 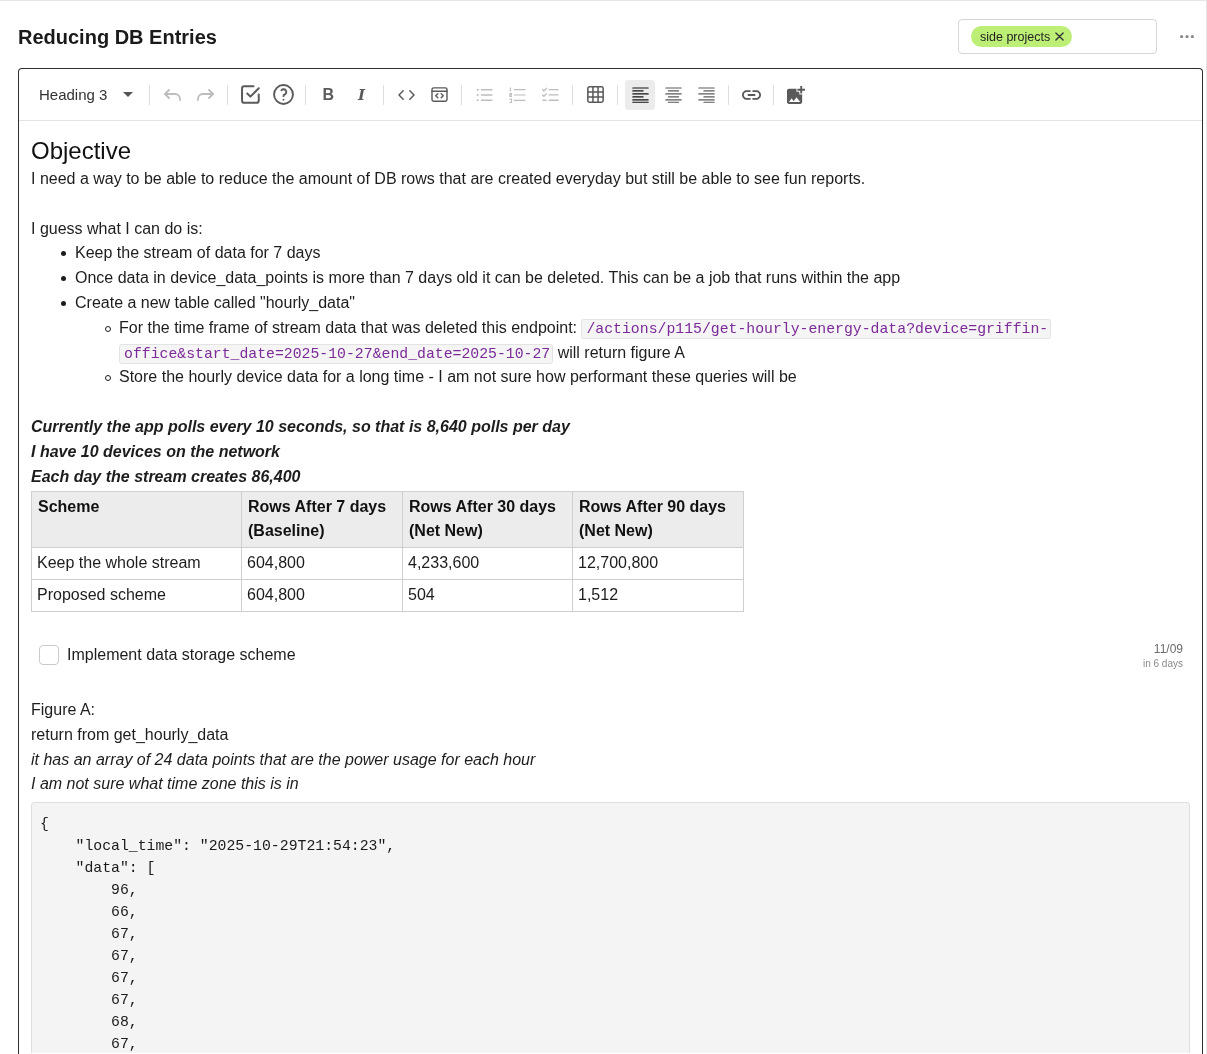 I want to click on table-header-cell: Rows After 90 days (Net New), so click(x=658, y=519).